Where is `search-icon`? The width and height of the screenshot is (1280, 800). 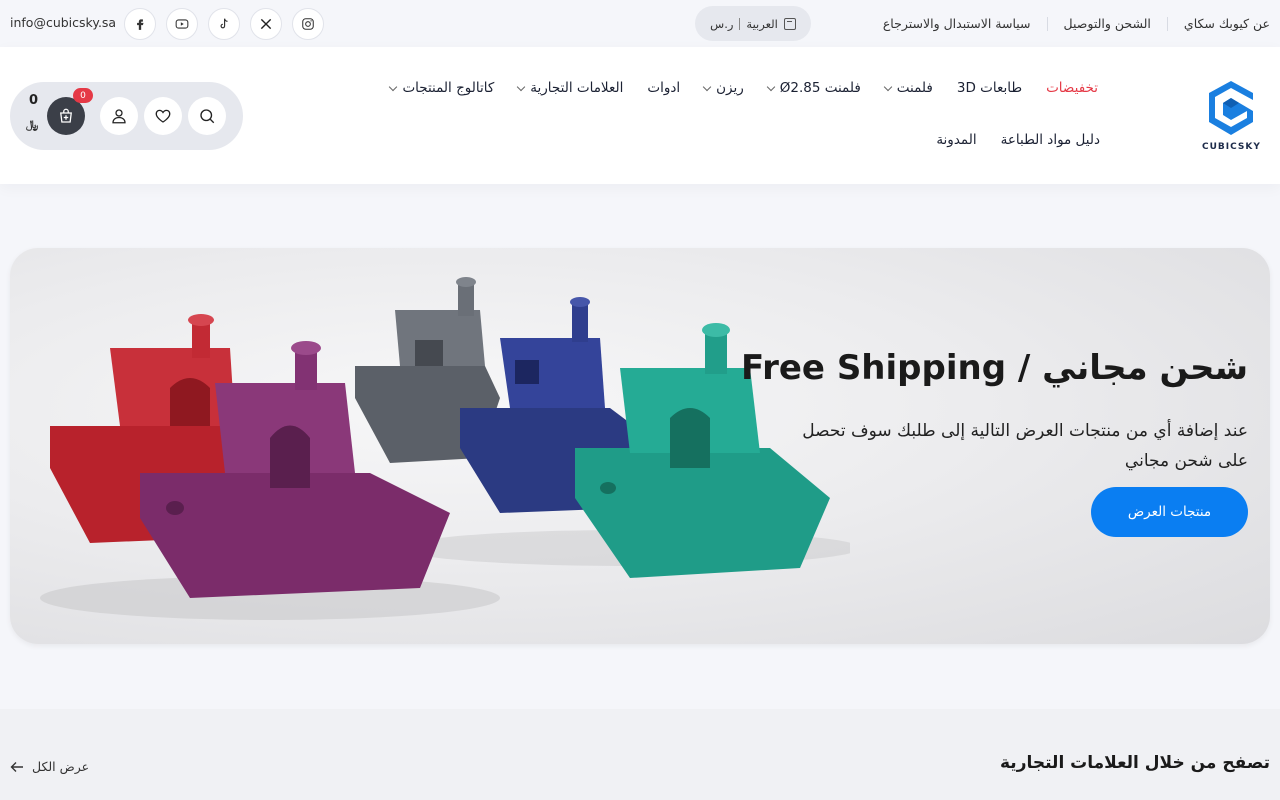
search-icon is located at coordinates (207, 116).